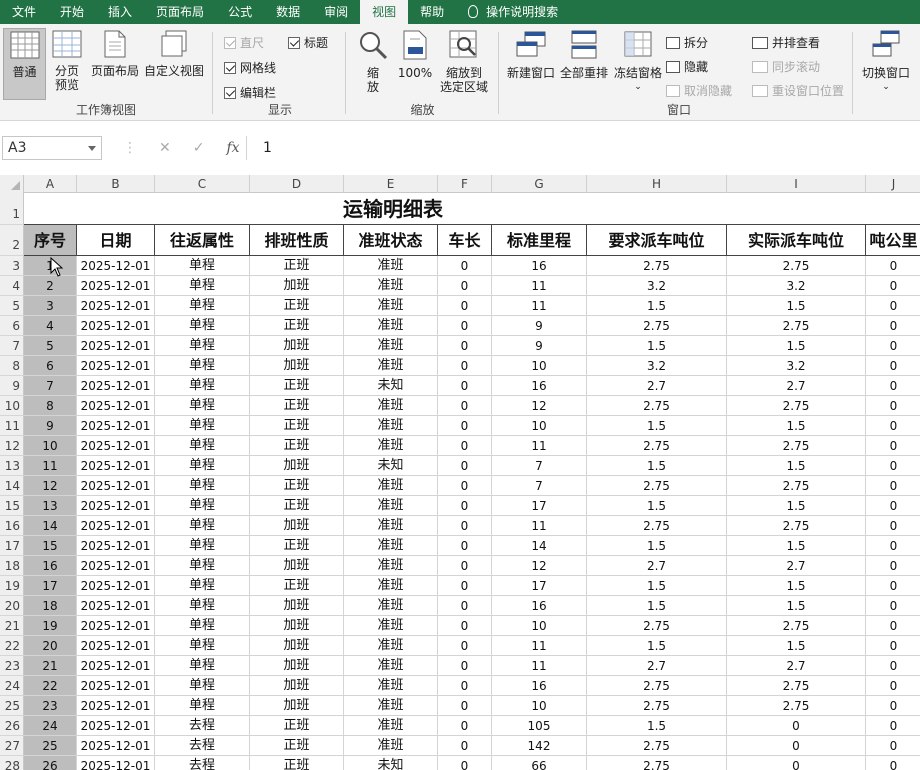 This screenshot has height=770, width=920. Describe the element at coordinates (50, 763) in the screenshot. I see `table-cell: 26` at that location.